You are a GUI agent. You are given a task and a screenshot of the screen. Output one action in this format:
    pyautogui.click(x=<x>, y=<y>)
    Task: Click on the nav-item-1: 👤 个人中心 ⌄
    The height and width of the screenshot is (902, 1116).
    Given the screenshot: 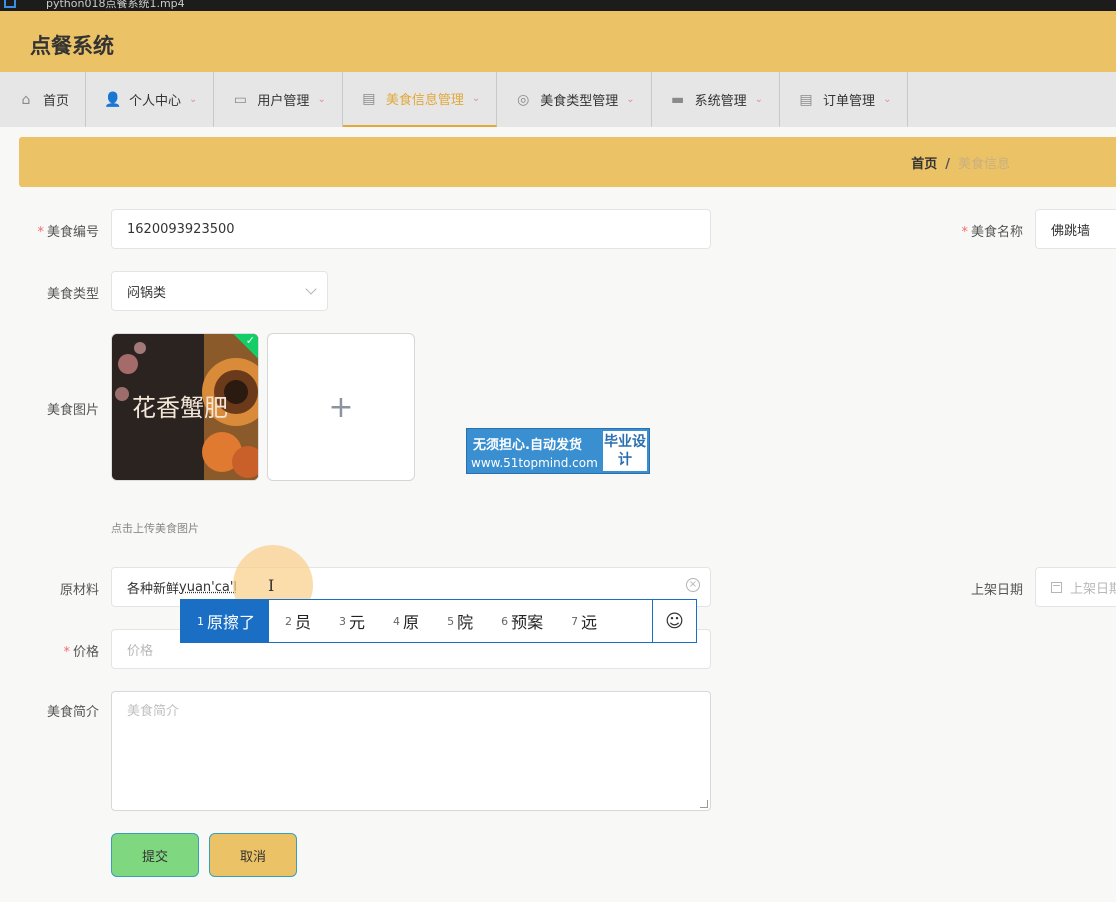 What is the action you would take?
    pyautogui.click(x=150, y=99)
    